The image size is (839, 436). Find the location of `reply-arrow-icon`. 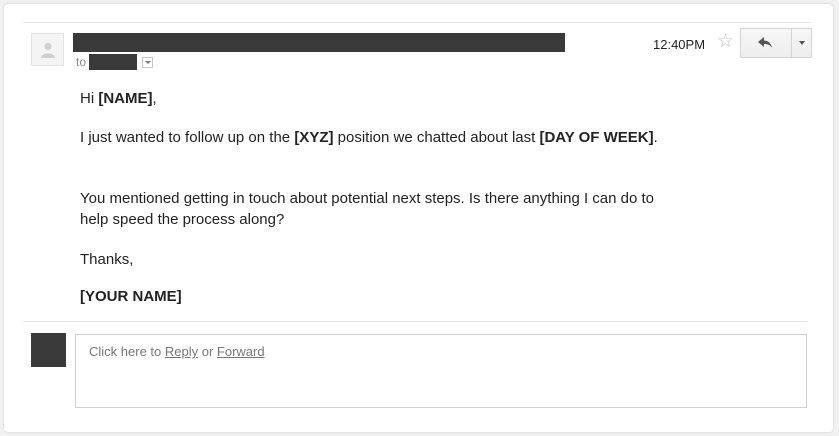

reply-arrow-icon is located at coordinates (765, 42).